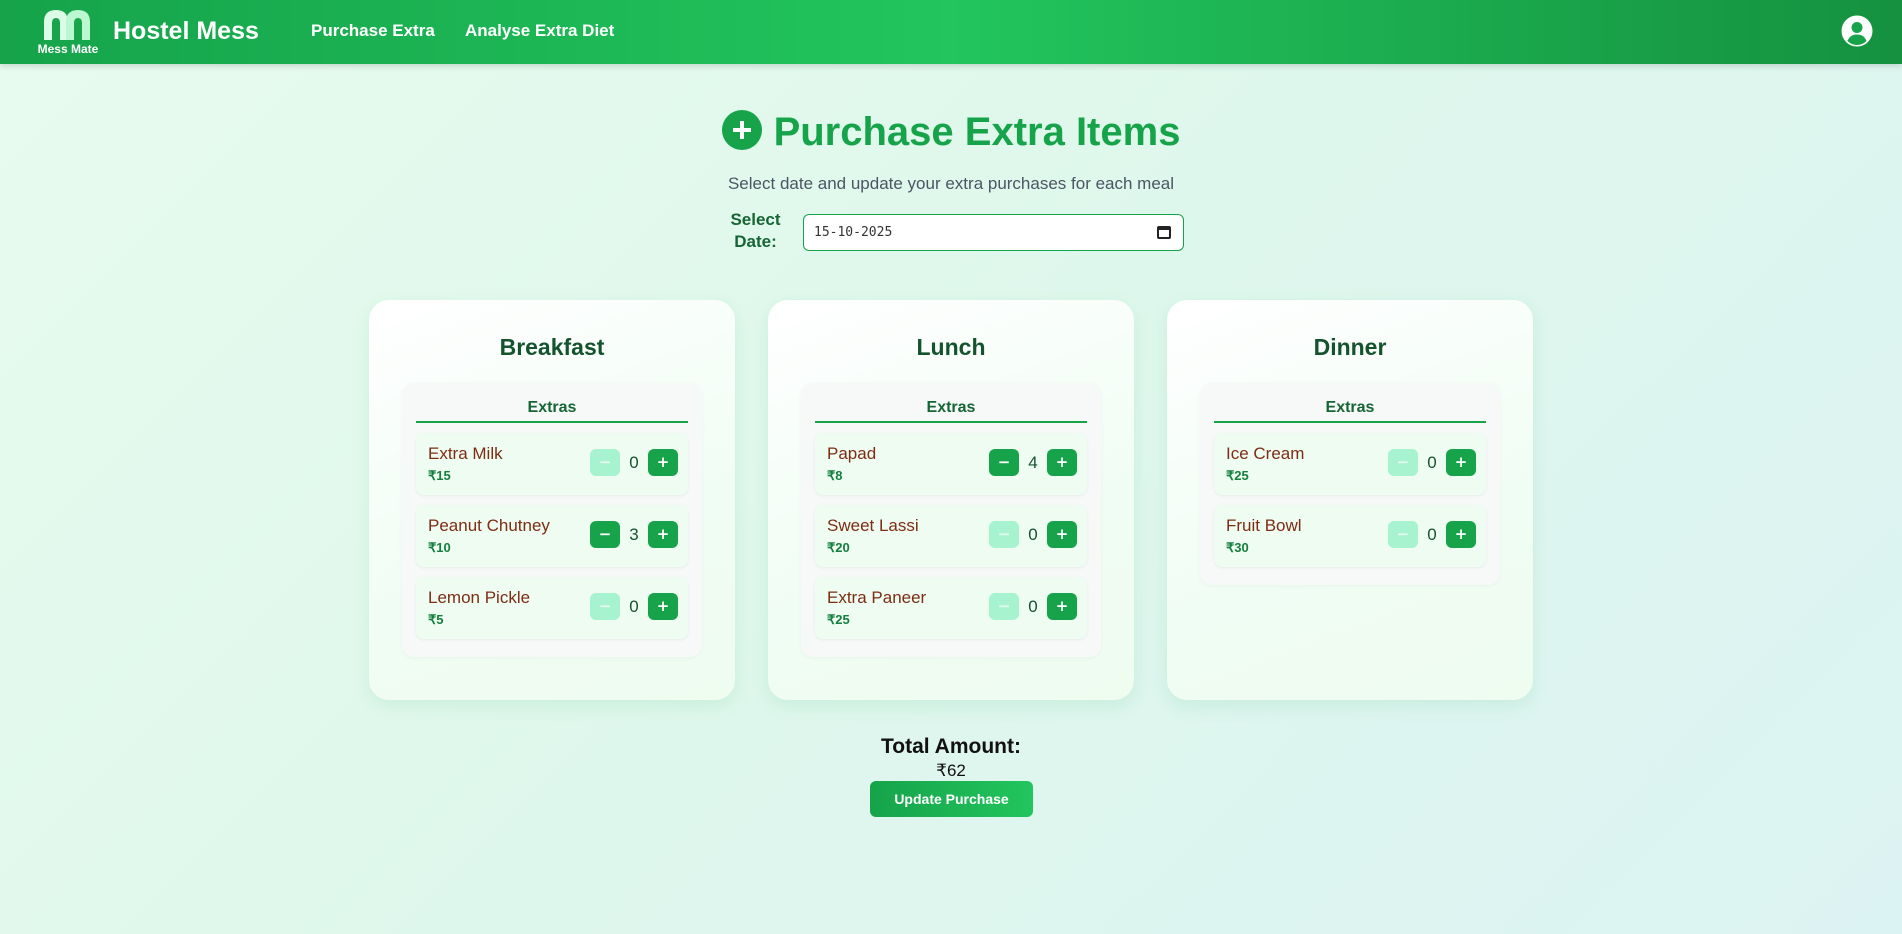 The width and height of the screenshot is (1902, 934). What do you see at coordinates (951, 770) in the screenshot?
I see `total-amount-value: ₹62` at bounding box center [951, 770].